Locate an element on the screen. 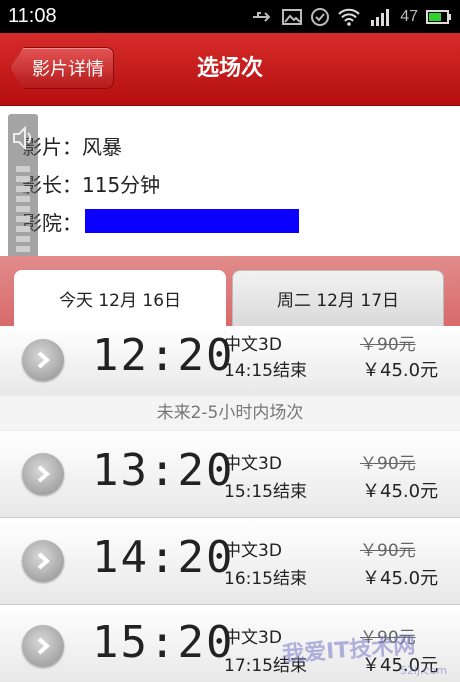 This screenshot has height=682, width=460. show-end-time: 15:15结束 is located at coordinates (265, 492).